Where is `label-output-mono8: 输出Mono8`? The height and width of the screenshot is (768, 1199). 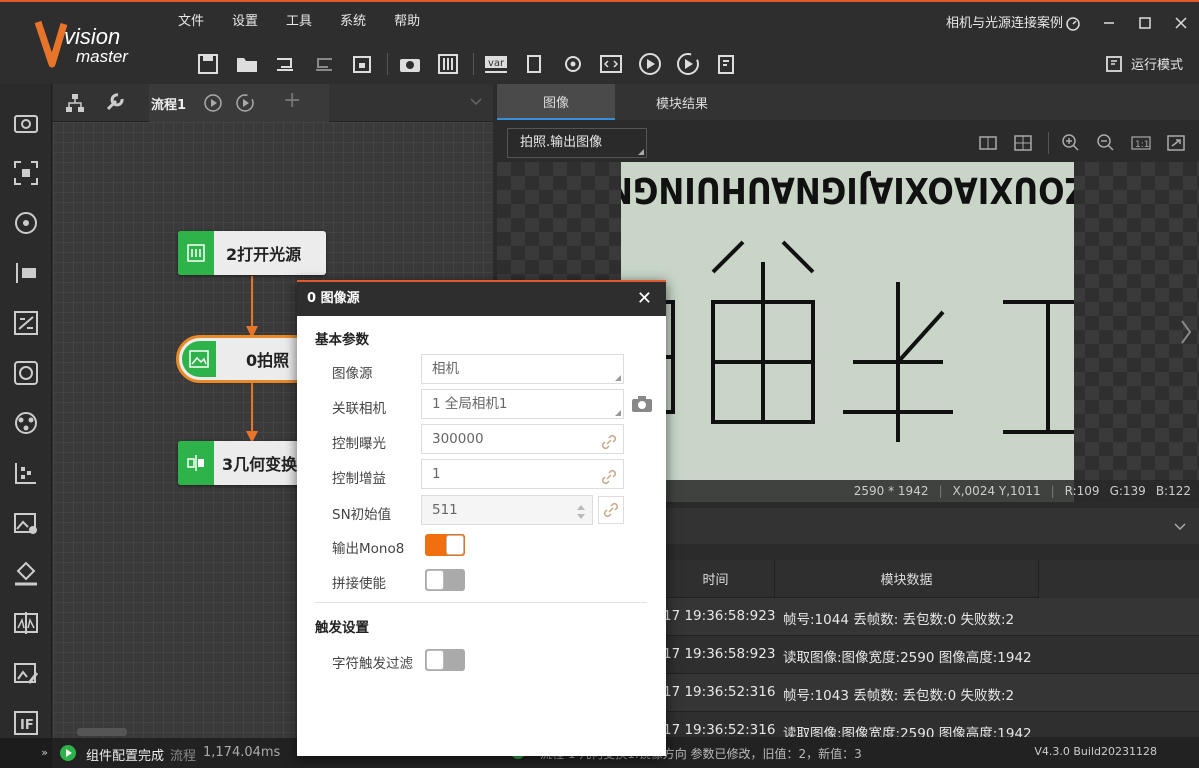 label-output-mono8: 输出Mono8 is located at coordinates (368, 549).